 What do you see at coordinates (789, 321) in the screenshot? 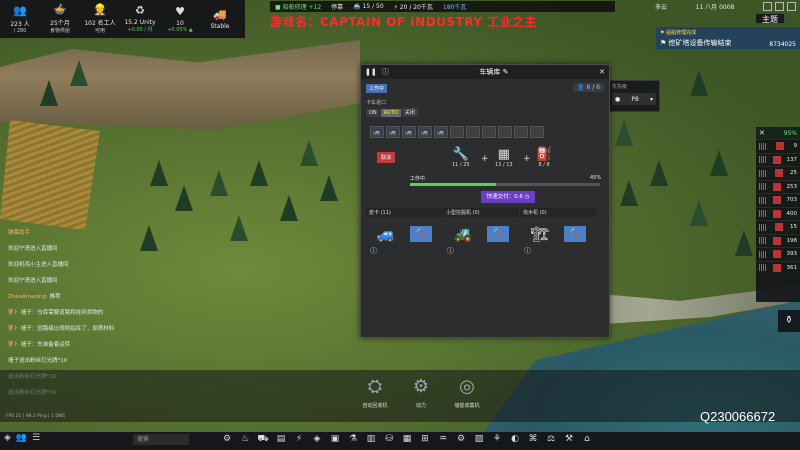
I see `mortar-icon: ⚱` at bounding box center [789, 321].